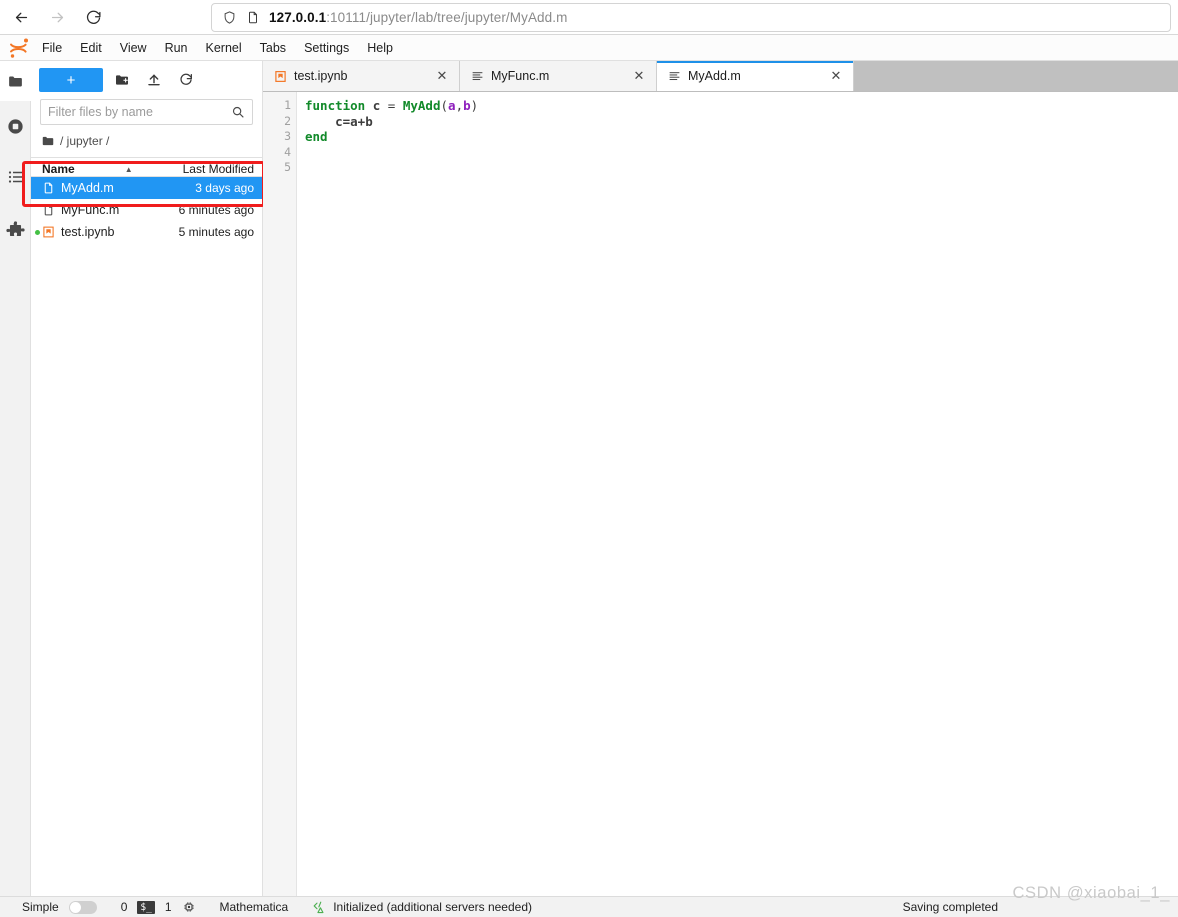  What do you see at coordinates (452, 105) in the screenshot?
I see `code-token: a` at bounding box center [452, 105].